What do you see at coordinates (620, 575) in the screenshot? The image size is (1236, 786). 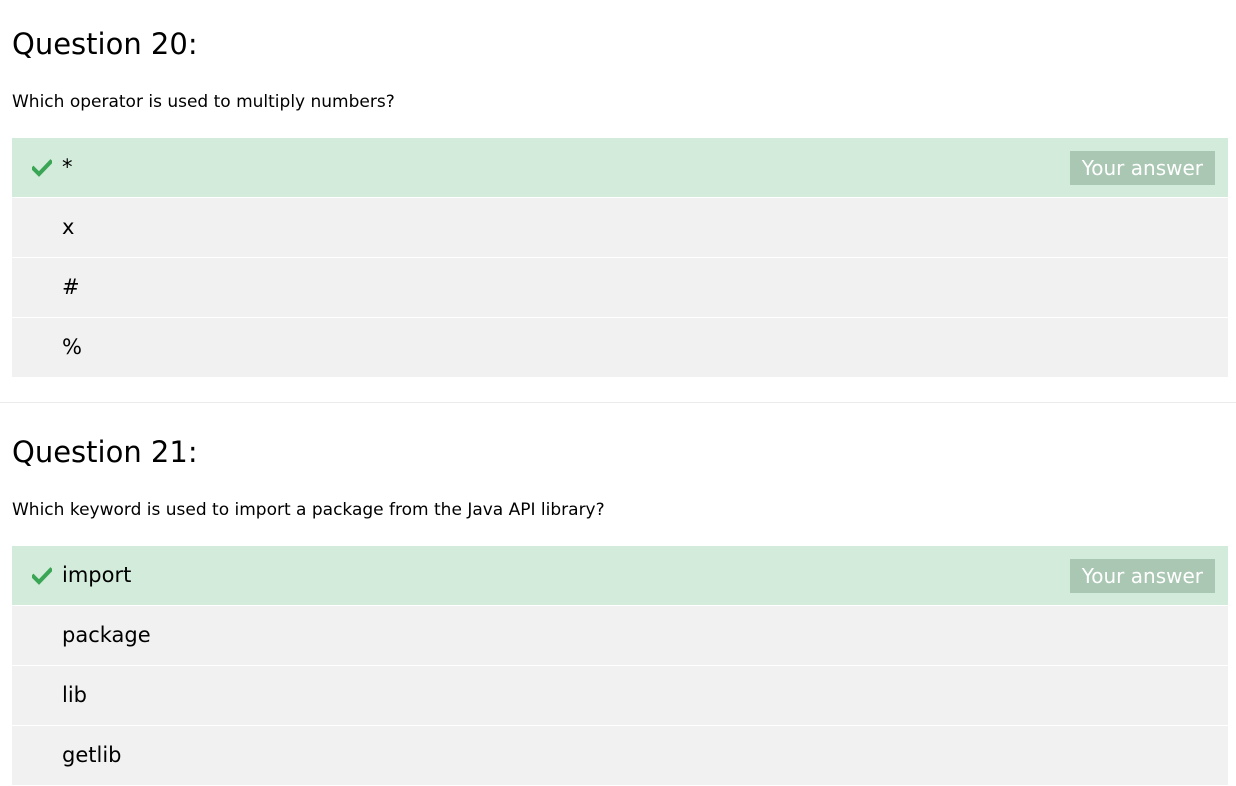 I see `answer-option-correct: import Your answer` at bounding box center [620, 575].